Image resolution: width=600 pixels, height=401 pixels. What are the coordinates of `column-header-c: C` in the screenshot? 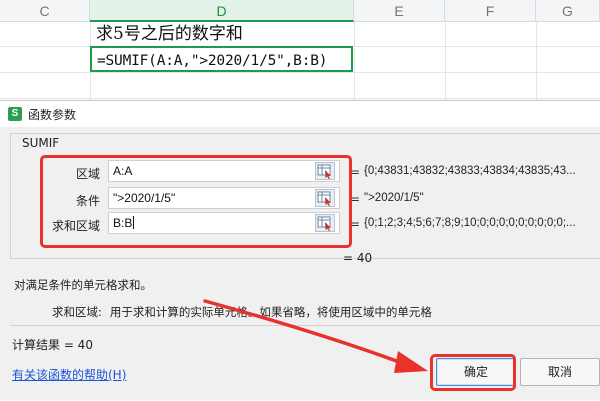 It's located at (45, 11).